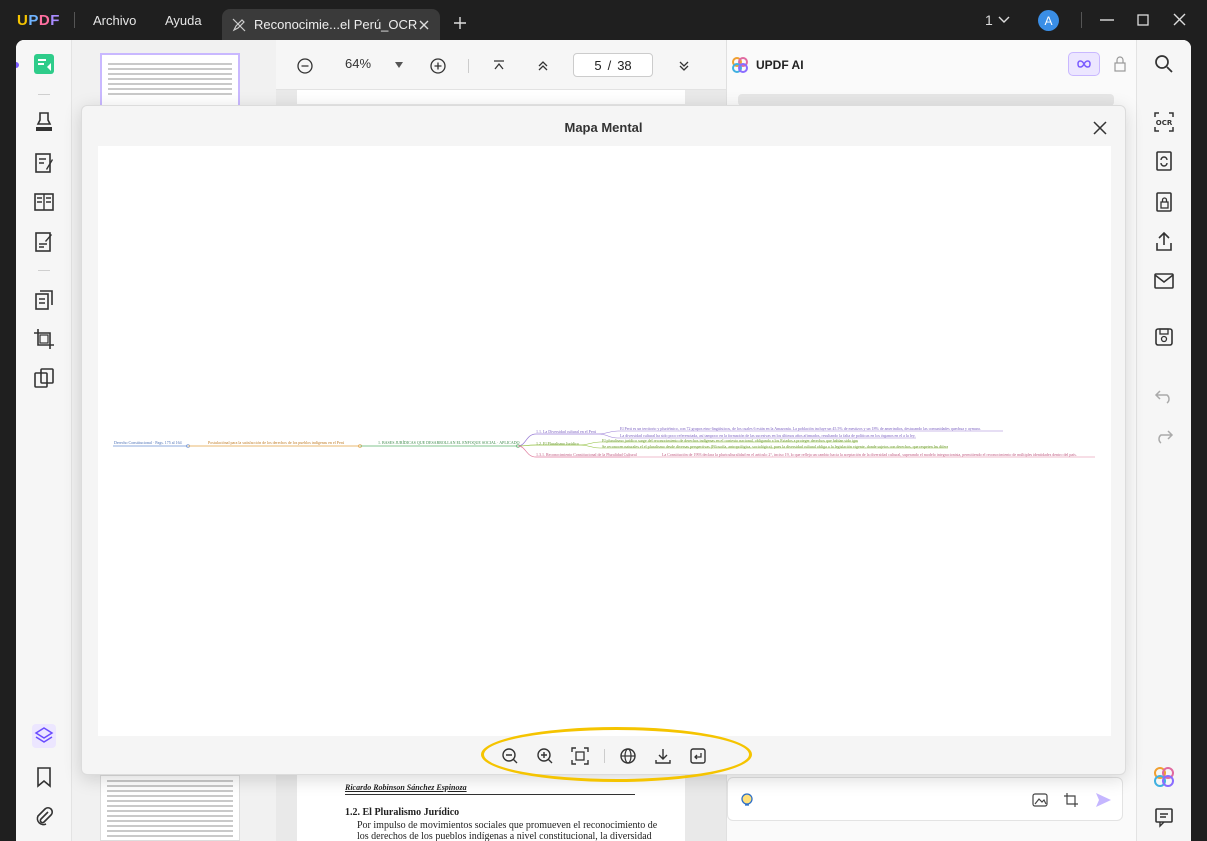 This screenshot has height=841, width=1207. Describe the element at coordinates (747, 800) in the screenshot. I see `lightbulb-icon` at that location.